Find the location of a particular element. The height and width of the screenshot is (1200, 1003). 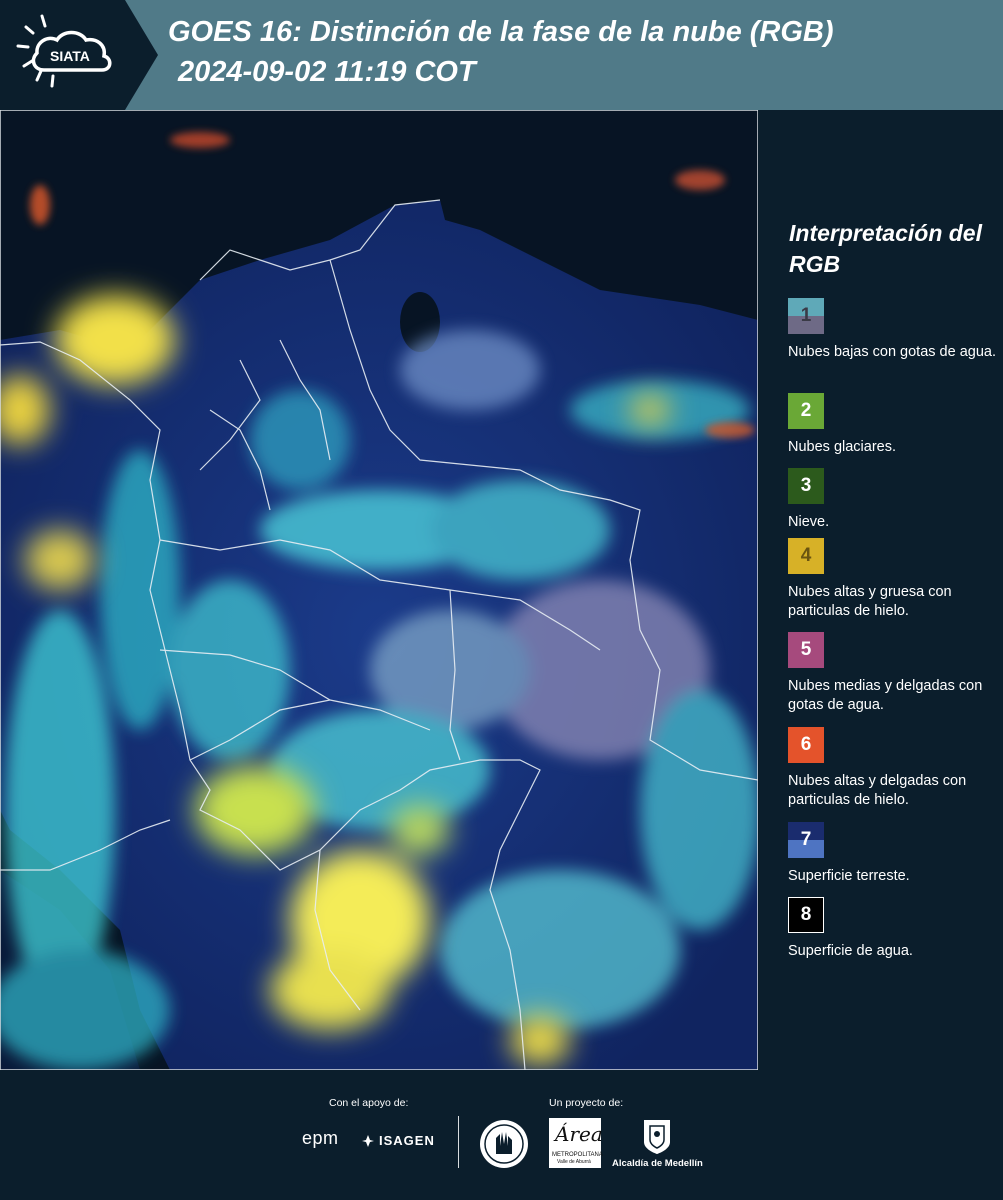

siata-logo: SIATA is located at coordinates (80, 55).